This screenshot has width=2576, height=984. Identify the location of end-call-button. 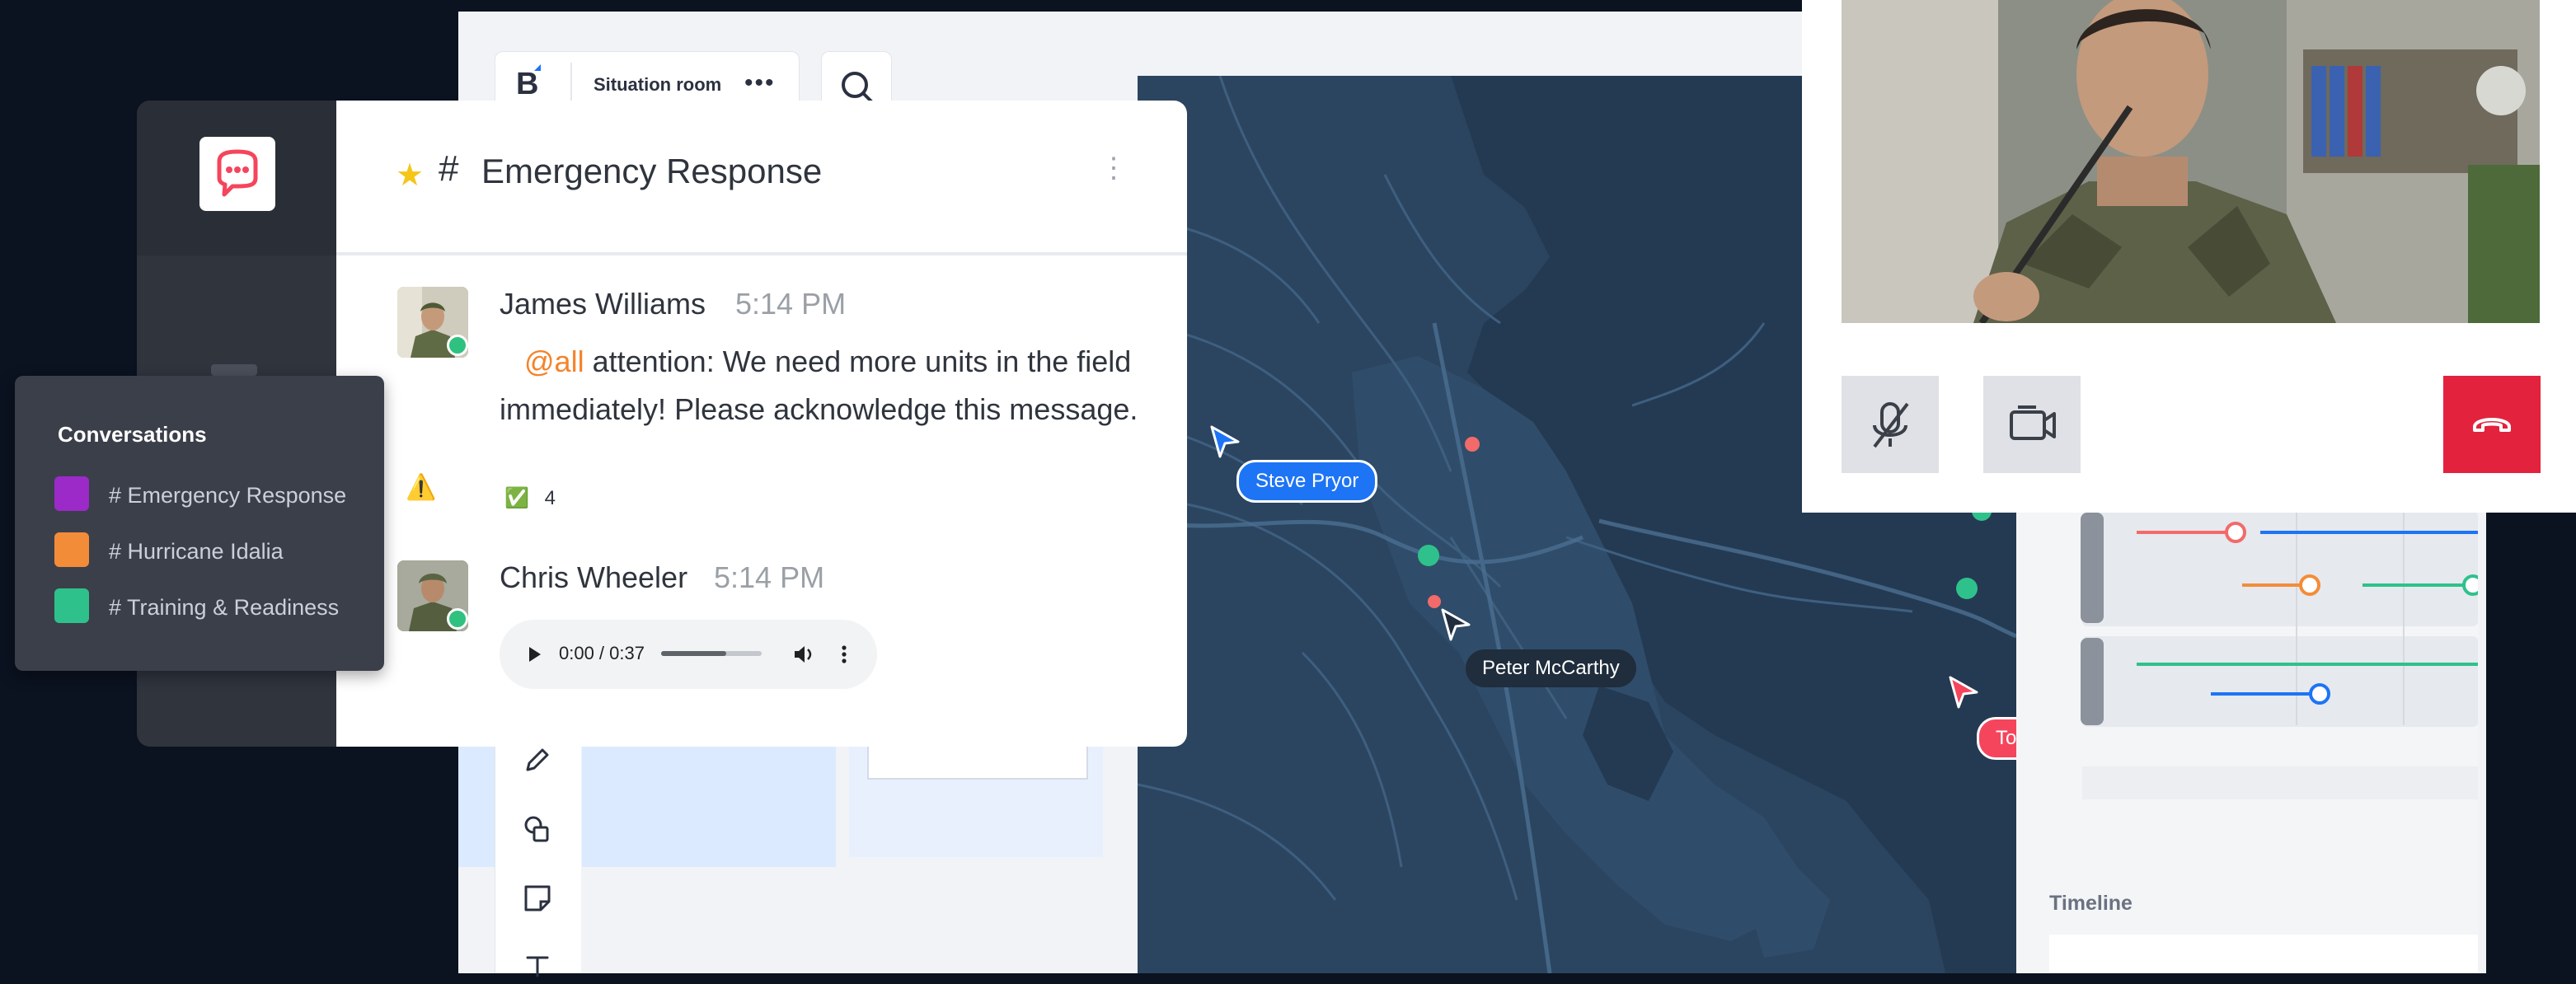
(2492, 425).